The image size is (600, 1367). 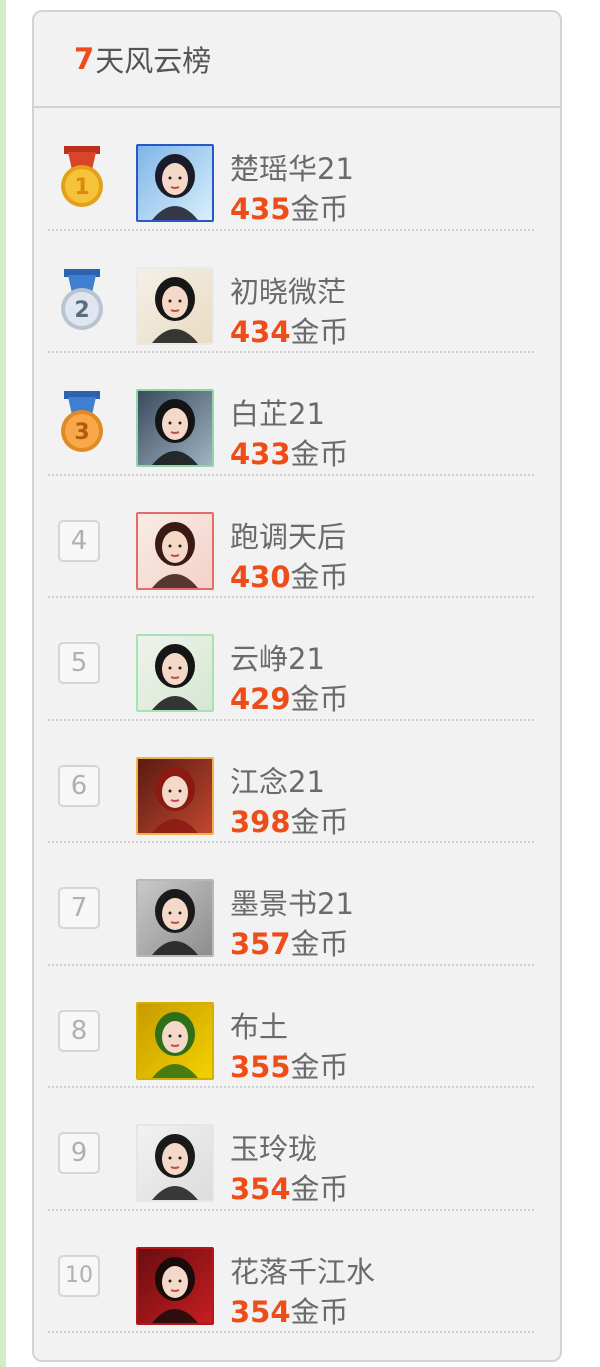 I want to click on user-name: 跑调天后, so click(x=288, y=535).